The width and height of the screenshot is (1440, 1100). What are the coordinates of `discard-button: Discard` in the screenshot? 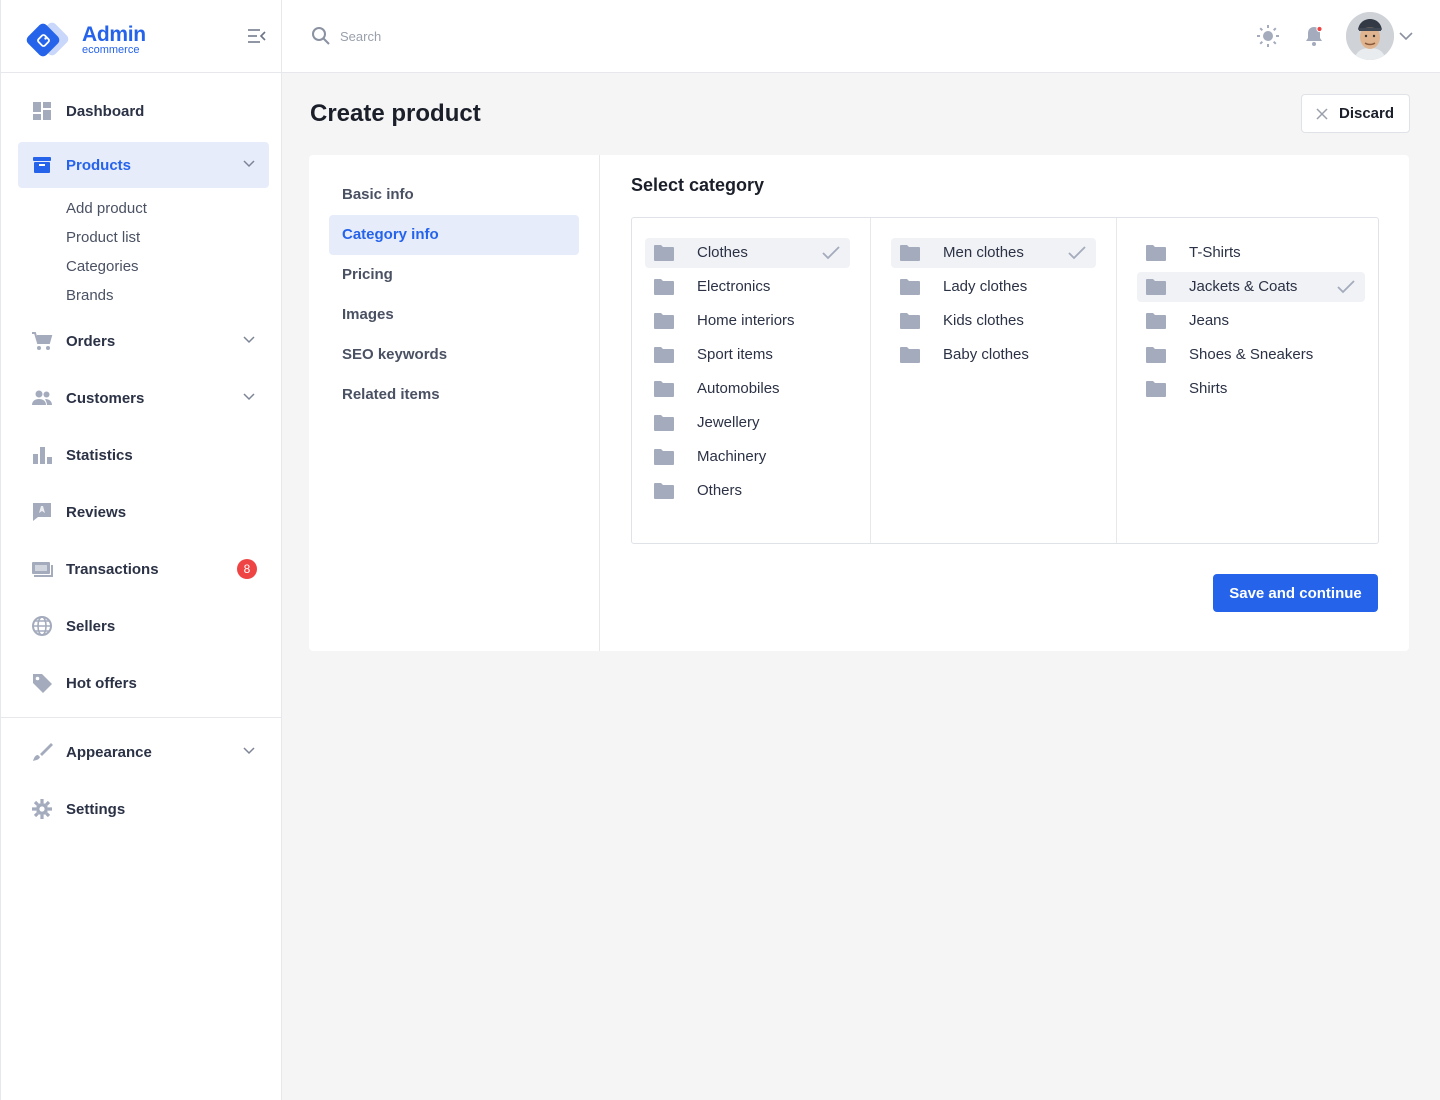 It's located at (1355, 113).